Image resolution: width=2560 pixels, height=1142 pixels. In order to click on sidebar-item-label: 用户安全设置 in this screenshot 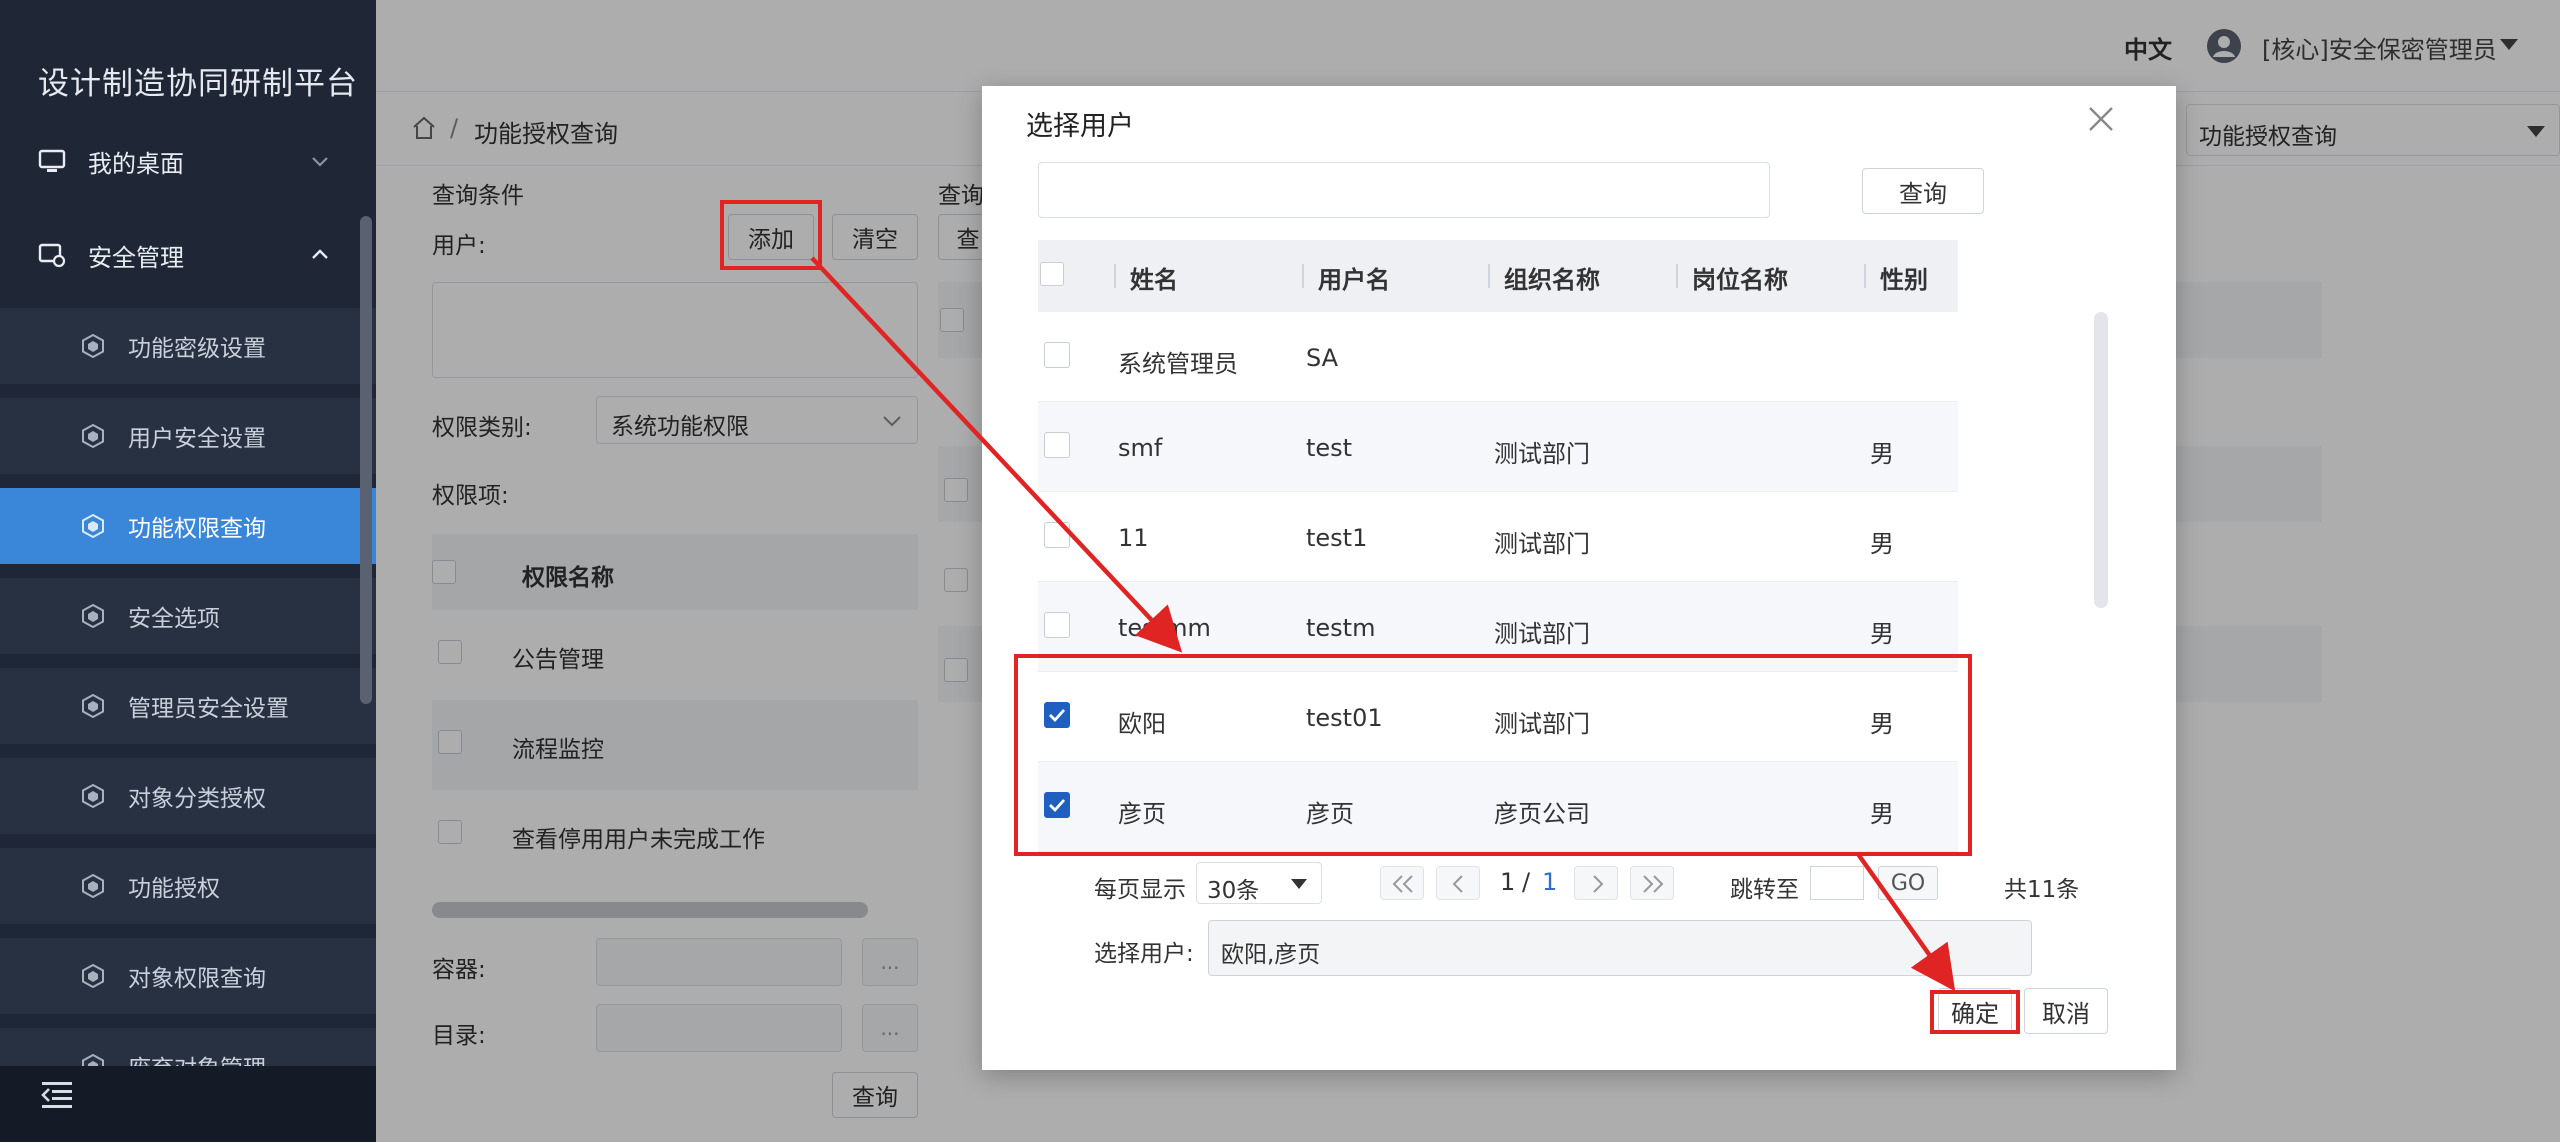, I will do `click(197, 439)`.